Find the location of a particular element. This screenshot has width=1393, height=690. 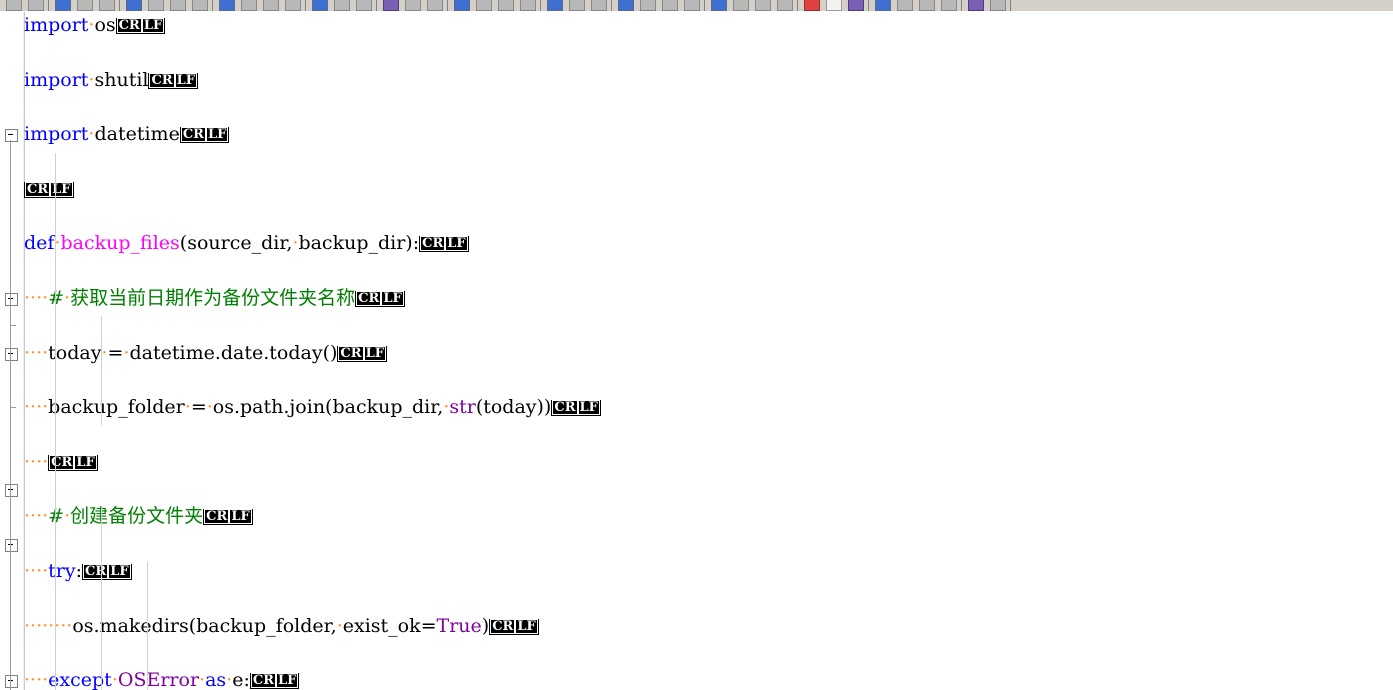

toolbar-strip is located at coordinates (696, 6).